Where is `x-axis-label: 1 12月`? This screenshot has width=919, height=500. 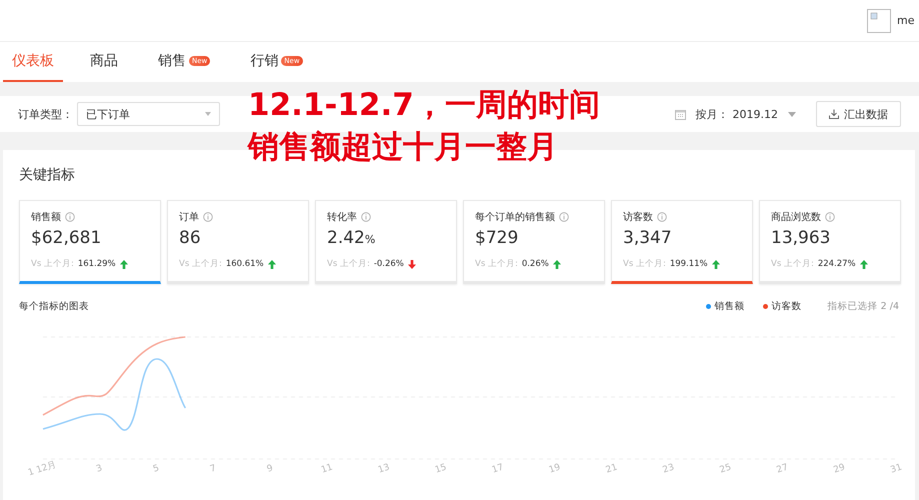 x-axis-label: 1 12月 is located at coordinates (42, 469).